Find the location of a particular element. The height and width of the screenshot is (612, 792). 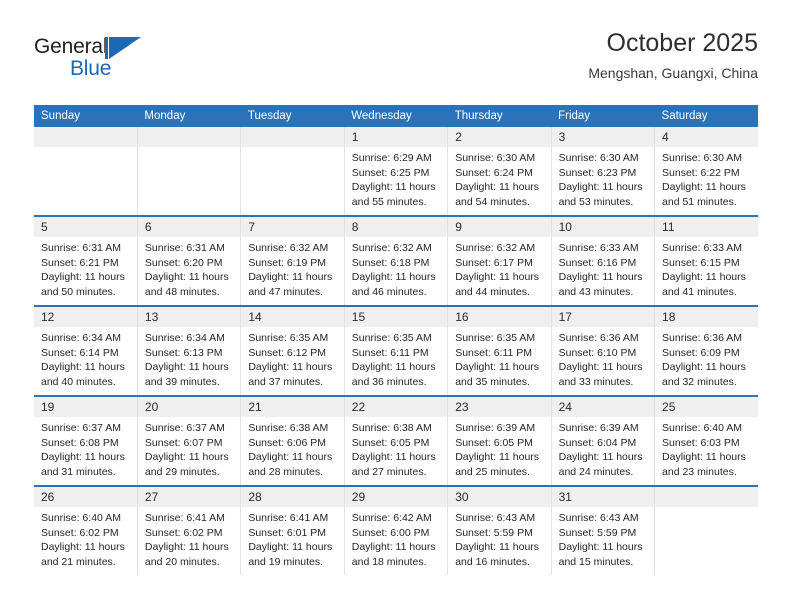

weekday-header-friday: Friday is located at coordinates (603, 116).